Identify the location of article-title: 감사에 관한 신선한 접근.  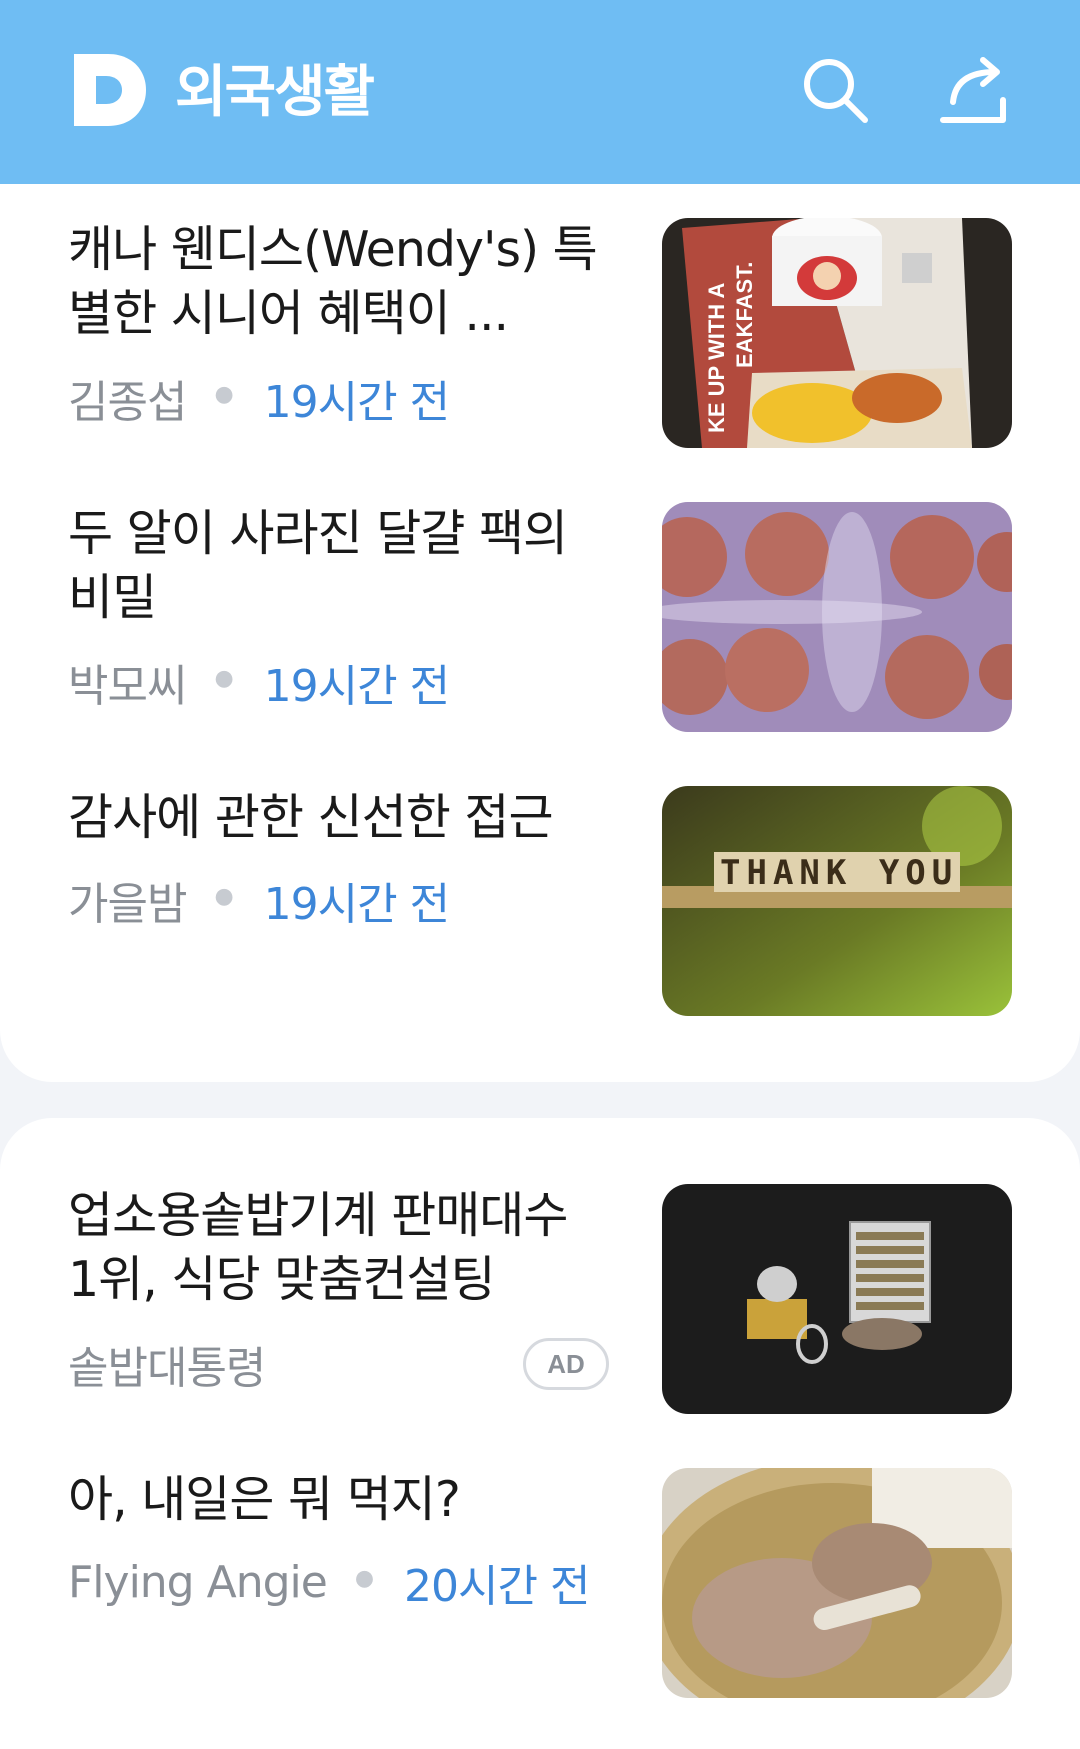
(338, 818).